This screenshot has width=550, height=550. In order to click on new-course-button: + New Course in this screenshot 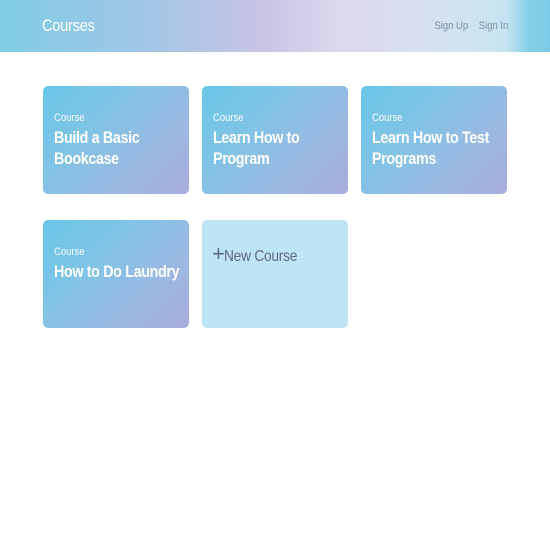, I will do `click(275, 274)`.